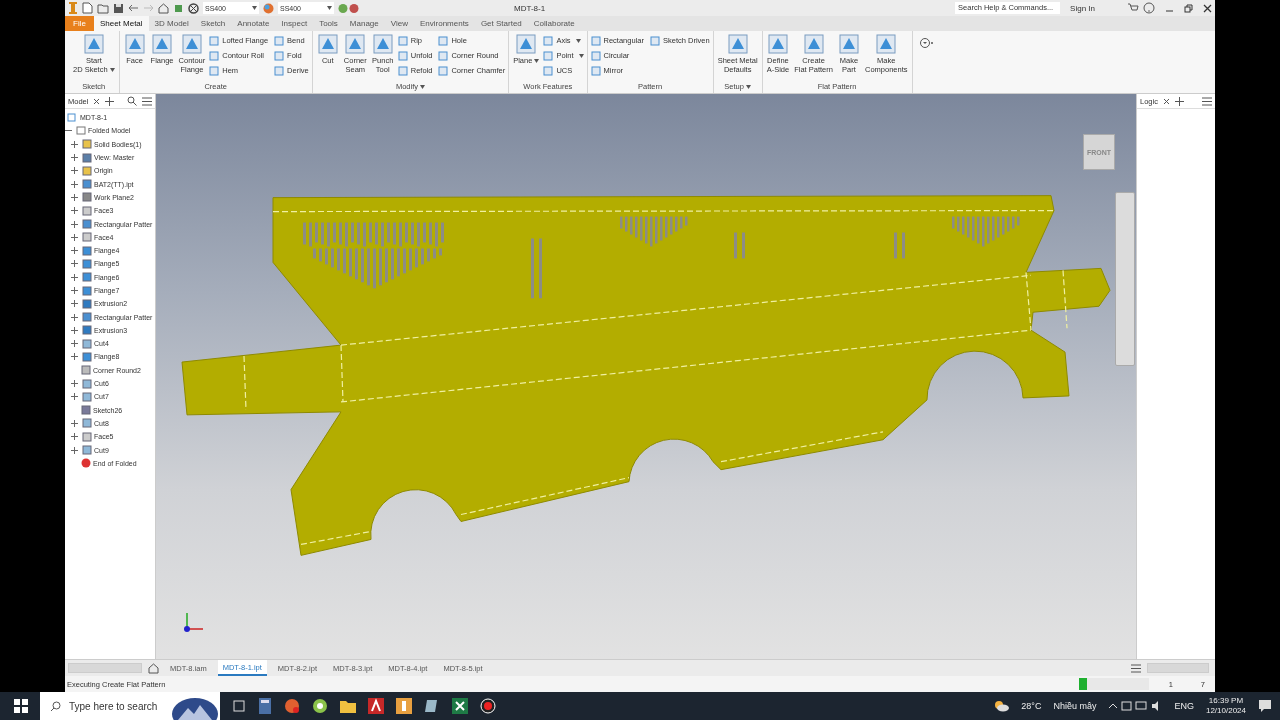 The height and width of the screenshot is (720, 1280). I want to click on ribbon-tab: Tools, so click(328, 23).